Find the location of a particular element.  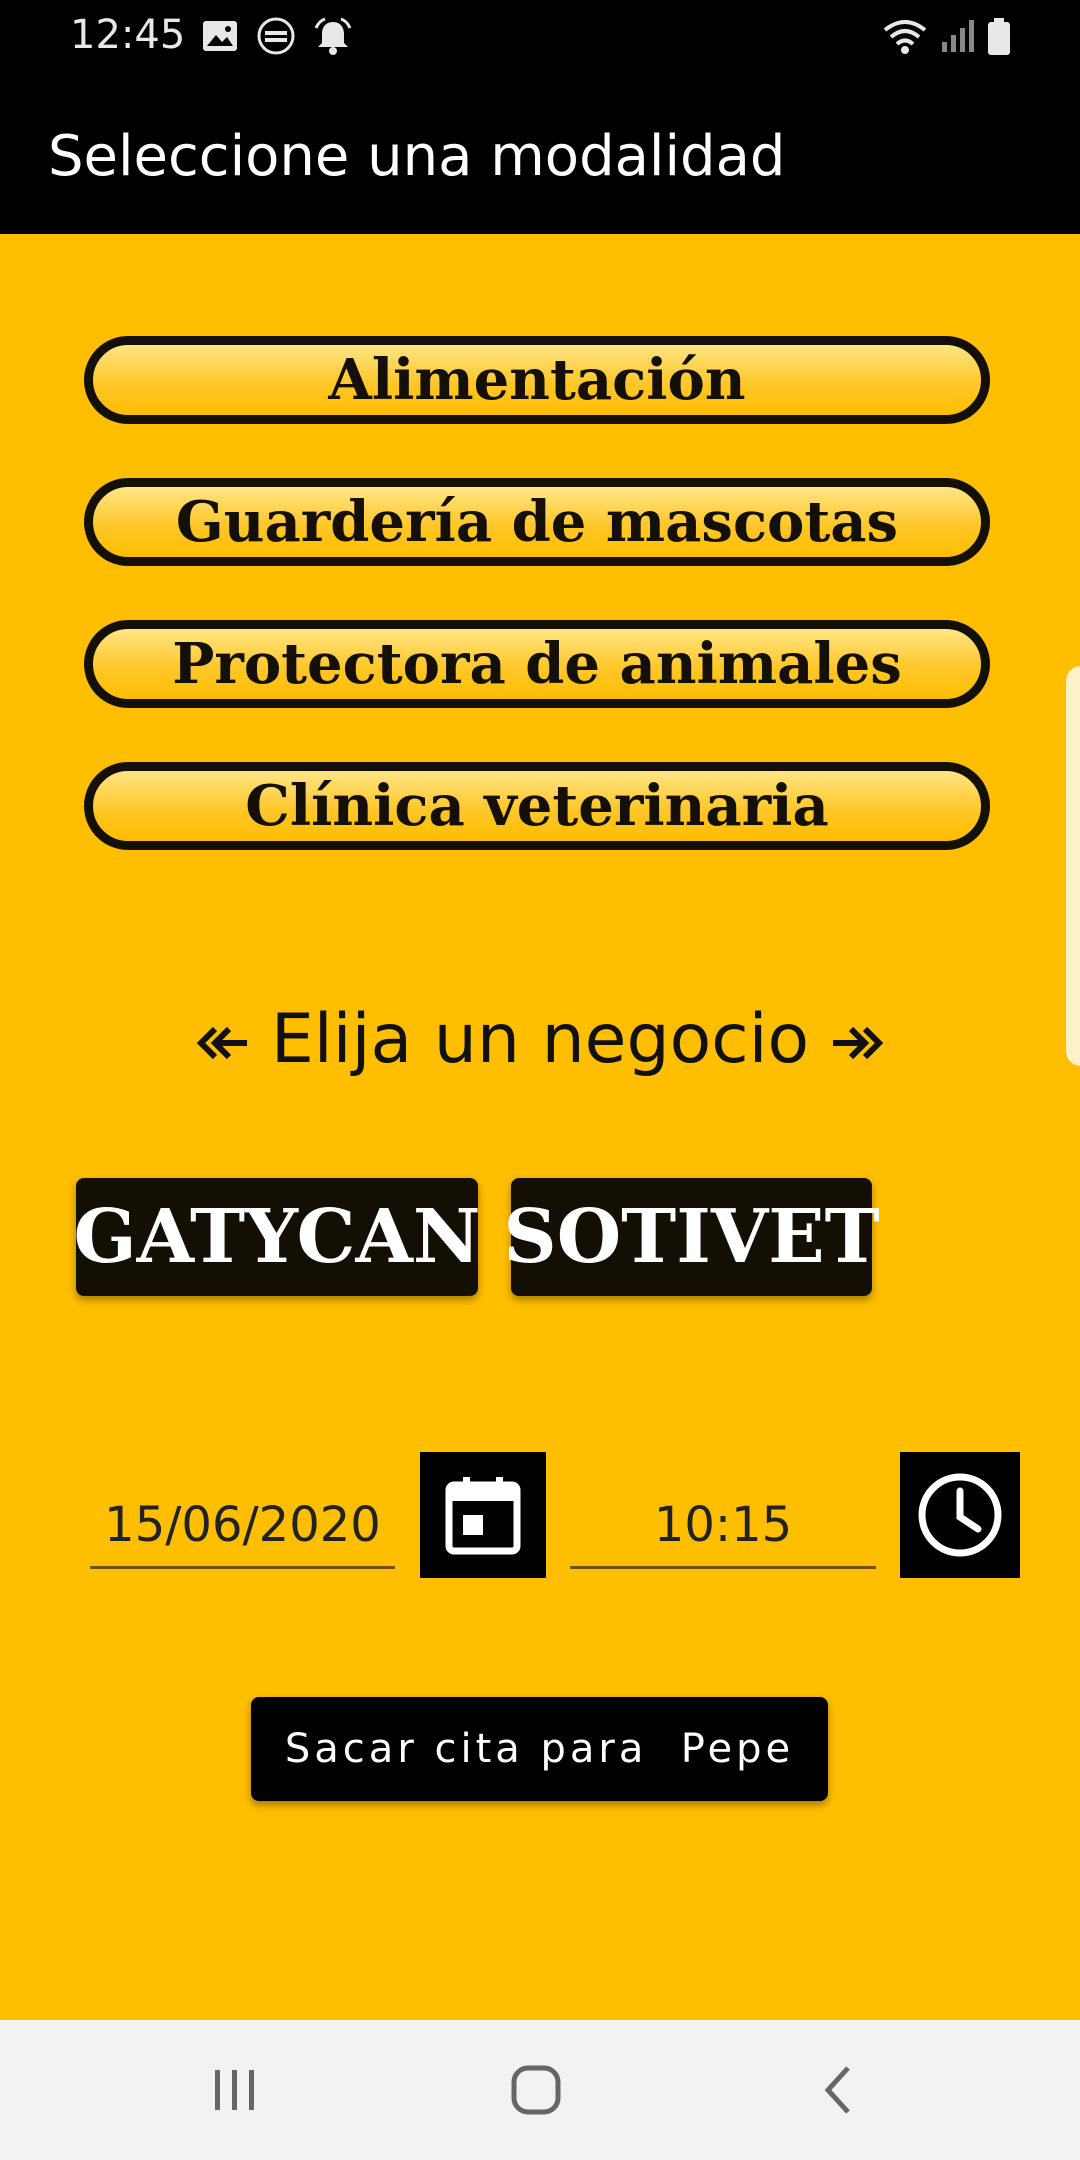

navigation-bar is located at coordinates (540, 2090).